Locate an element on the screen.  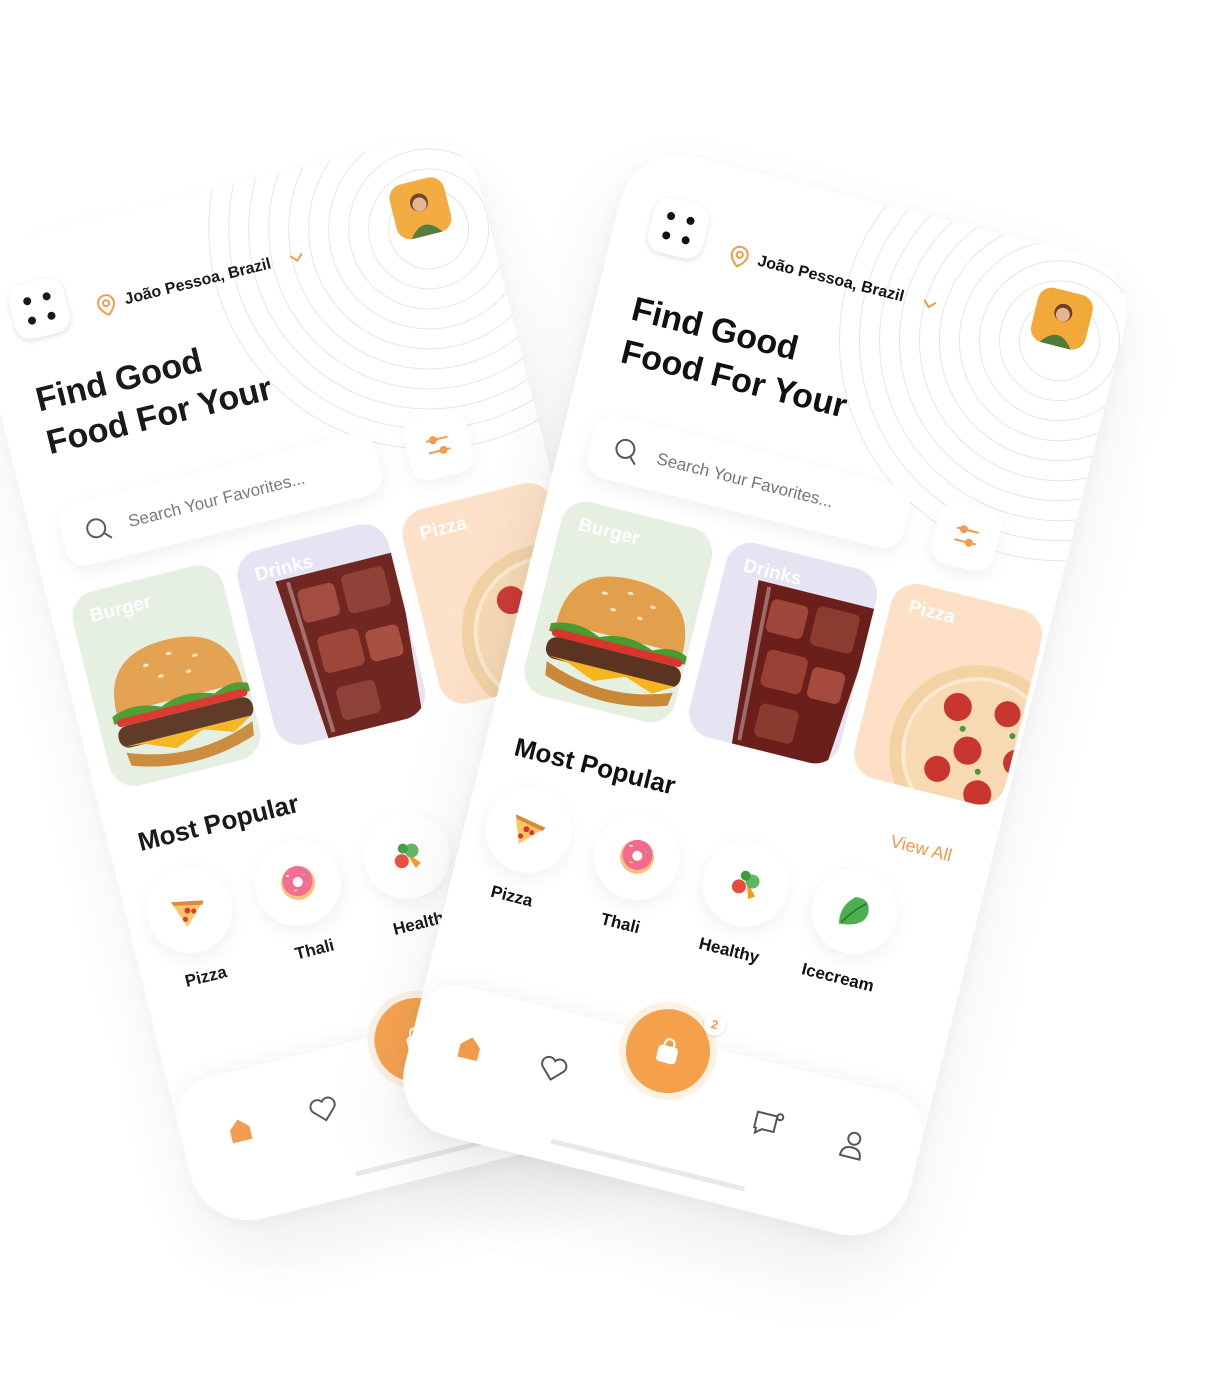
profile-icon is located at coordinates (853, 1145).